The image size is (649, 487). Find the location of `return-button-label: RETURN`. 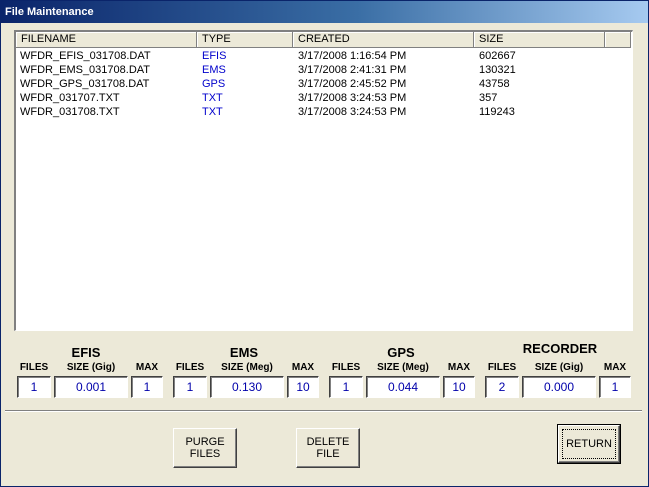

return-button-label: RETURN is located at coordinates (589, 444).